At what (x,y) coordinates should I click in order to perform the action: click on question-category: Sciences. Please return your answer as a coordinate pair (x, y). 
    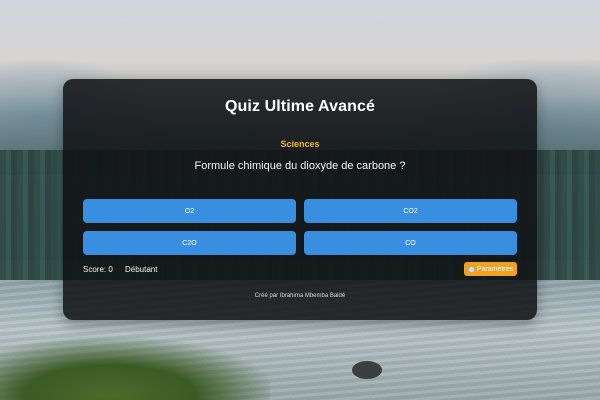
    Looking at the image, I should click on (300, 144).